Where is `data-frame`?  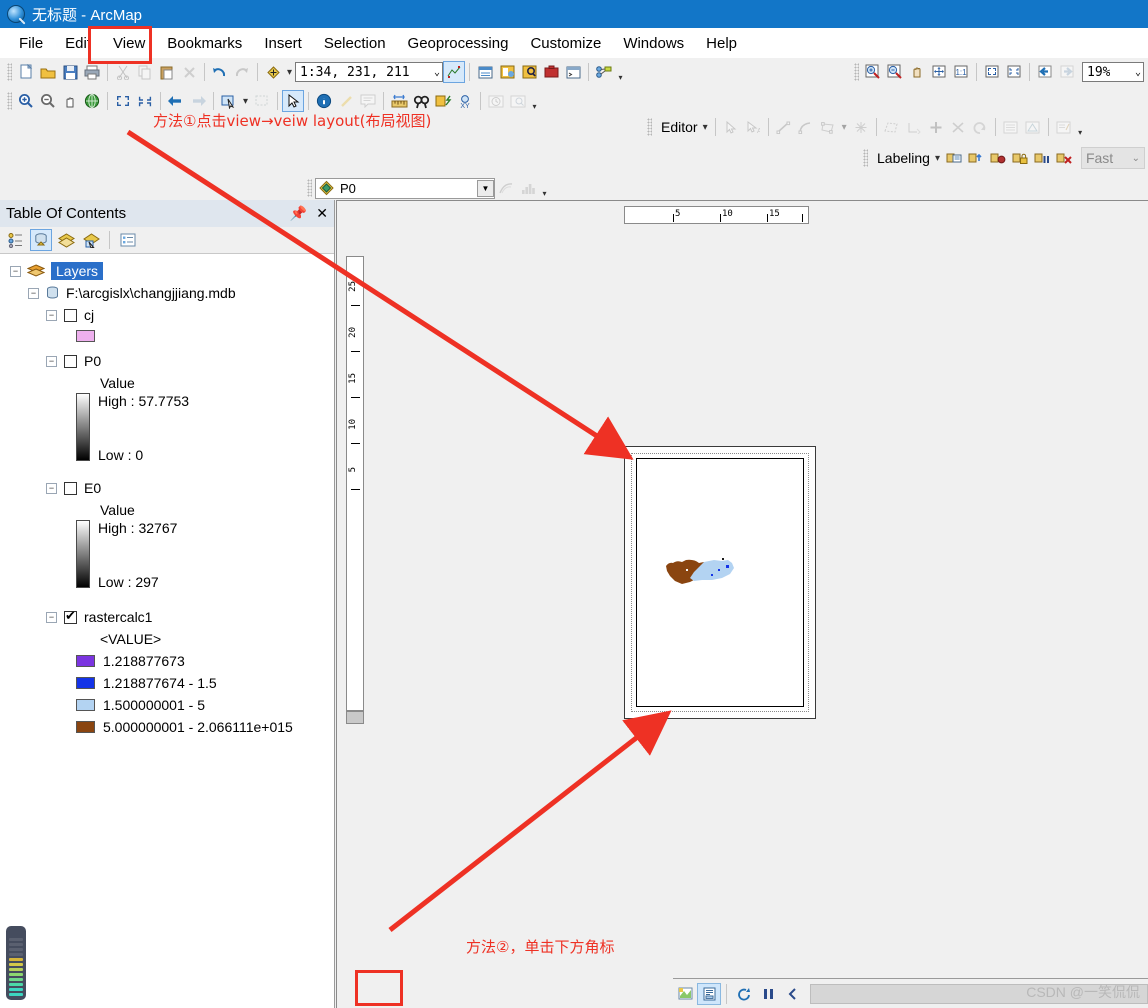 data-frame is located at coordinates (720, 582).